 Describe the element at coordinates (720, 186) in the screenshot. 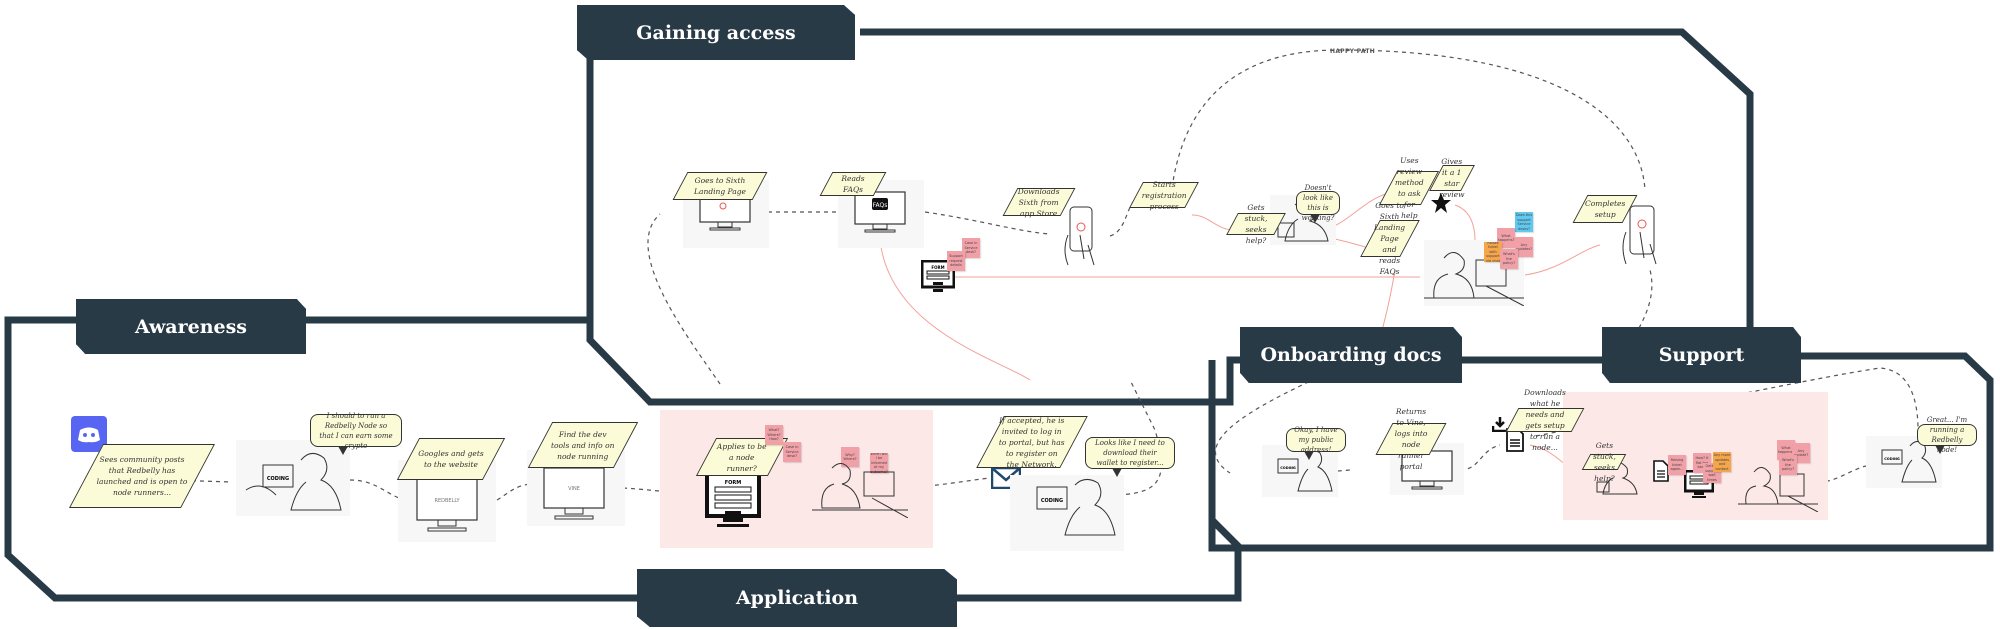

I see `note-goes-to-landing-page: Goes to Sixth Landing Page` at that location.